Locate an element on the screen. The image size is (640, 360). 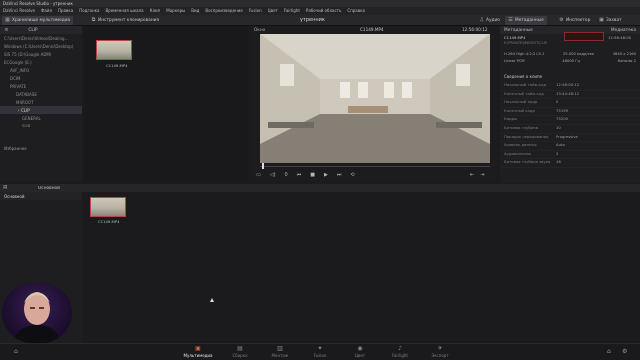
tree-item: DCIM is located at coordinates (41, 78).